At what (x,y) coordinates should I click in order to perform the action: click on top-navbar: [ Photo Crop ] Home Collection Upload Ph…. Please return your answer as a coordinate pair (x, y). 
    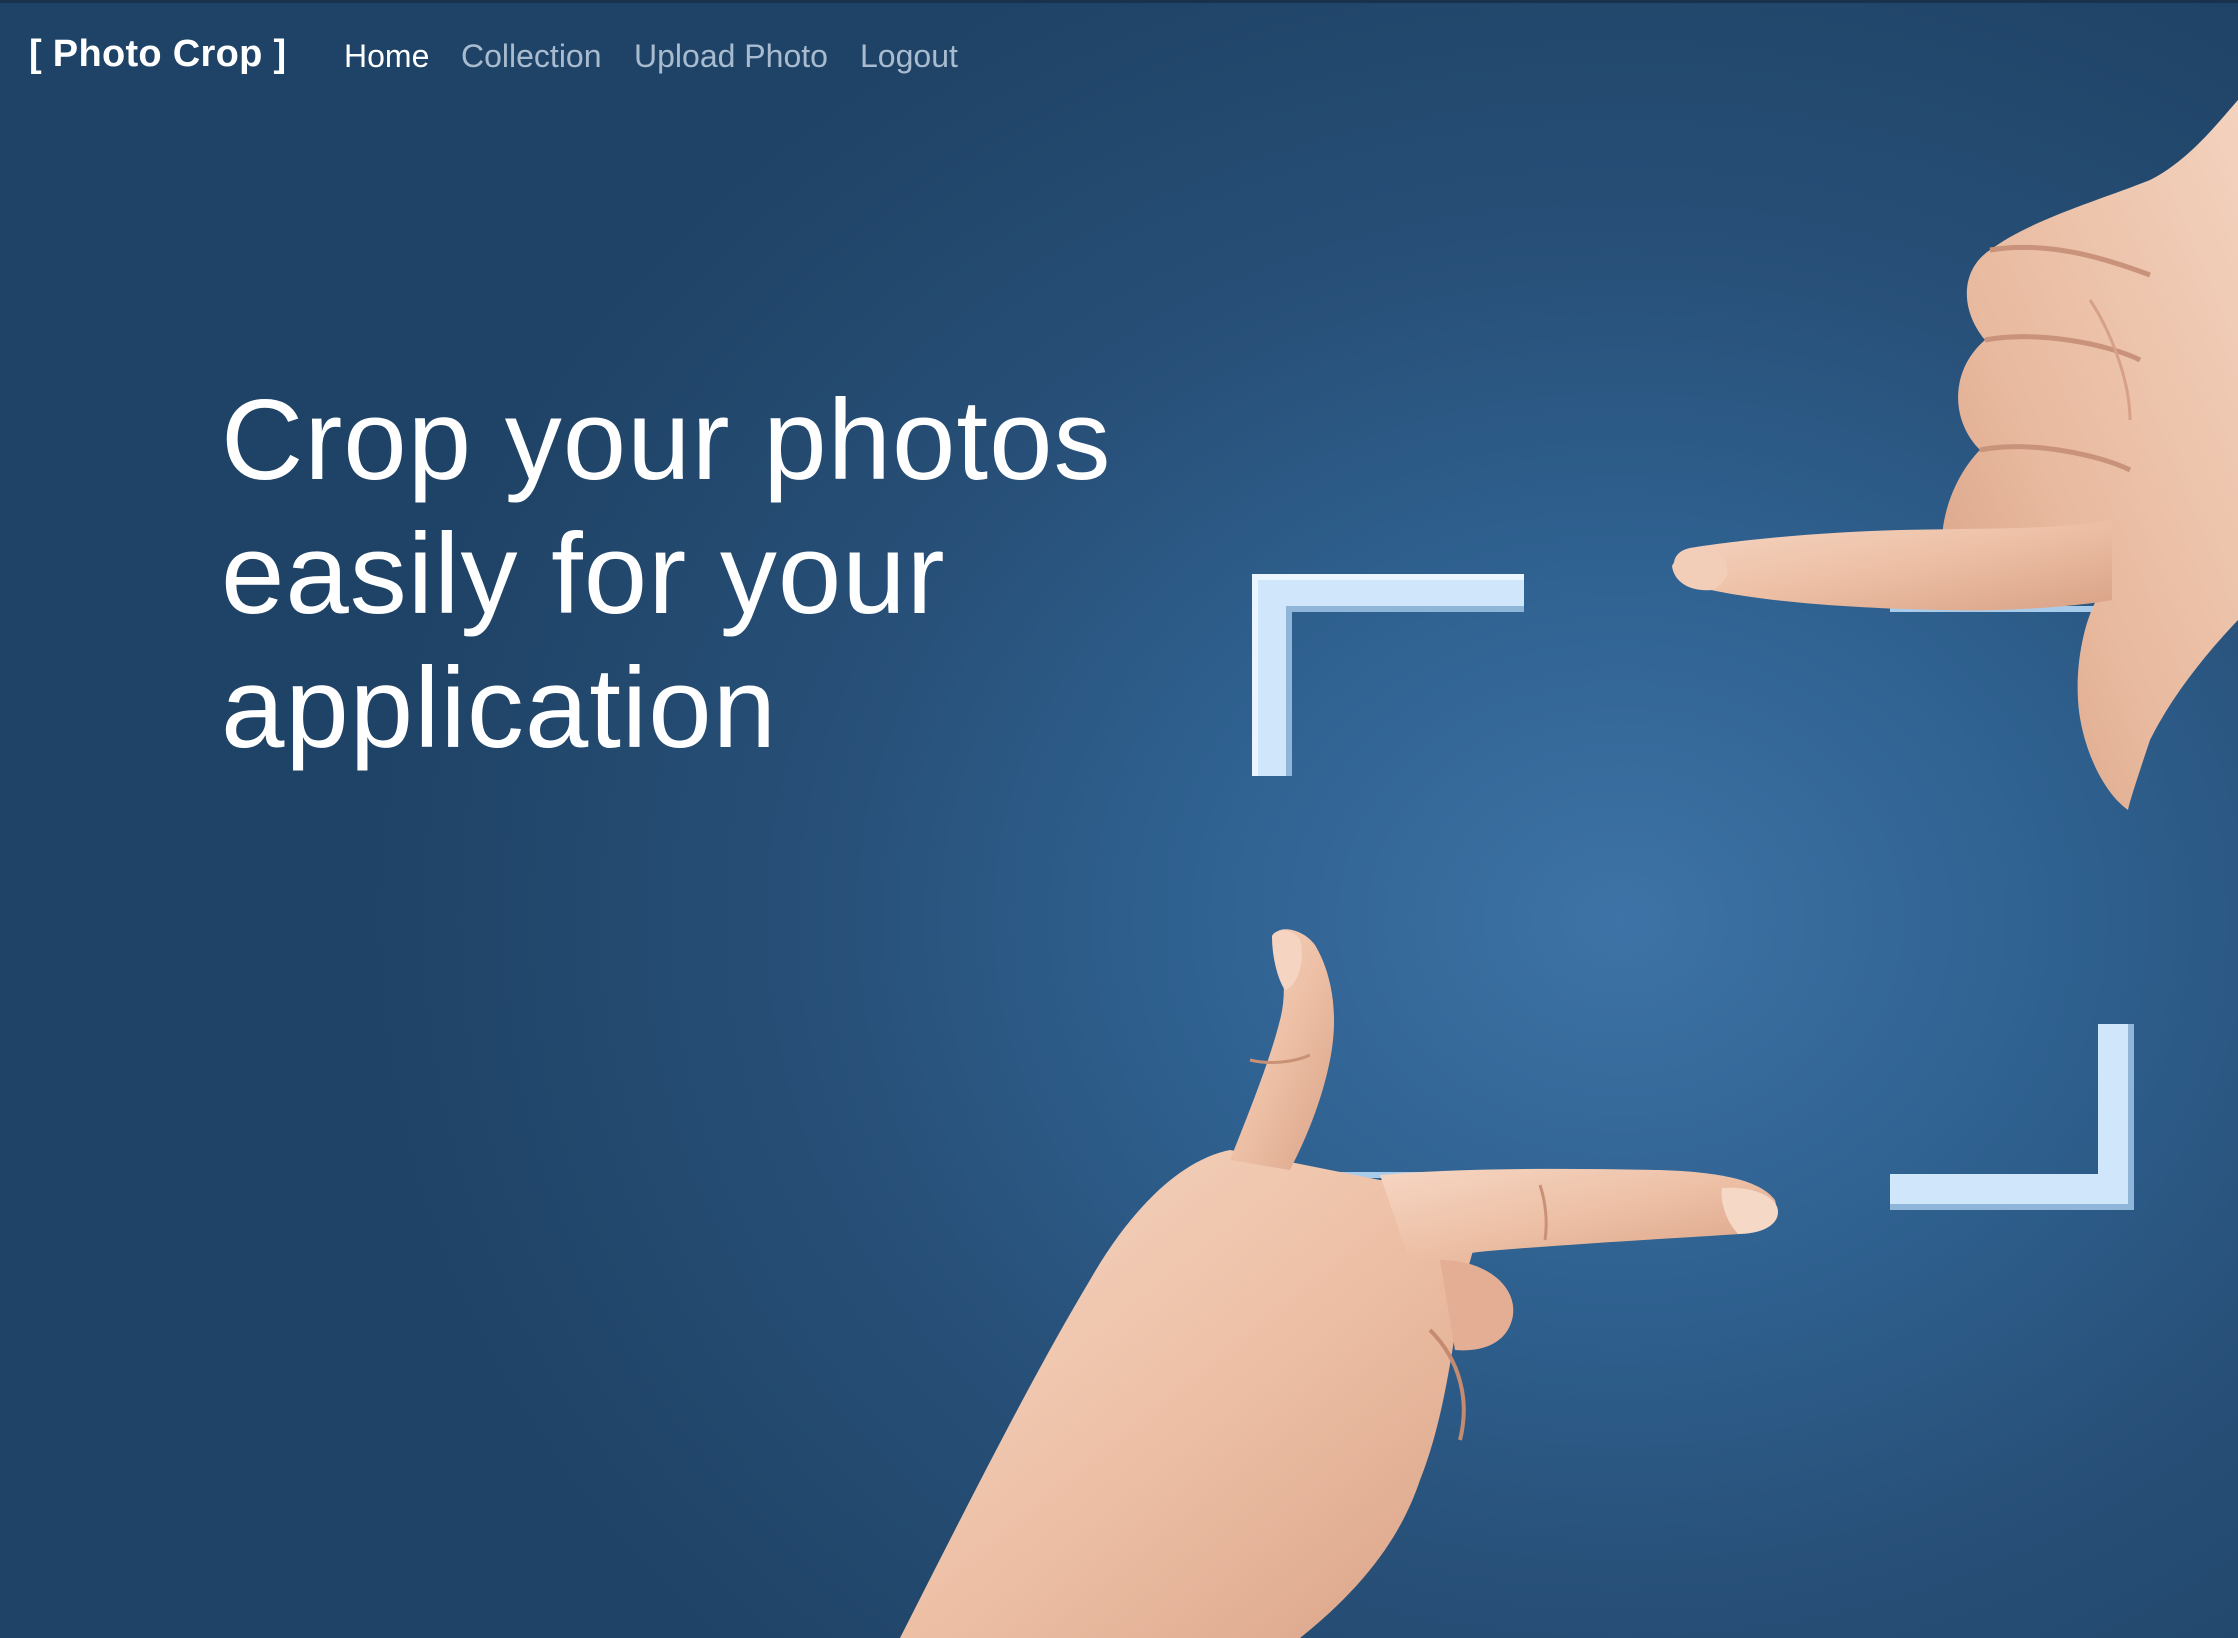
    Looking at the image, I should click on (1119, 56).